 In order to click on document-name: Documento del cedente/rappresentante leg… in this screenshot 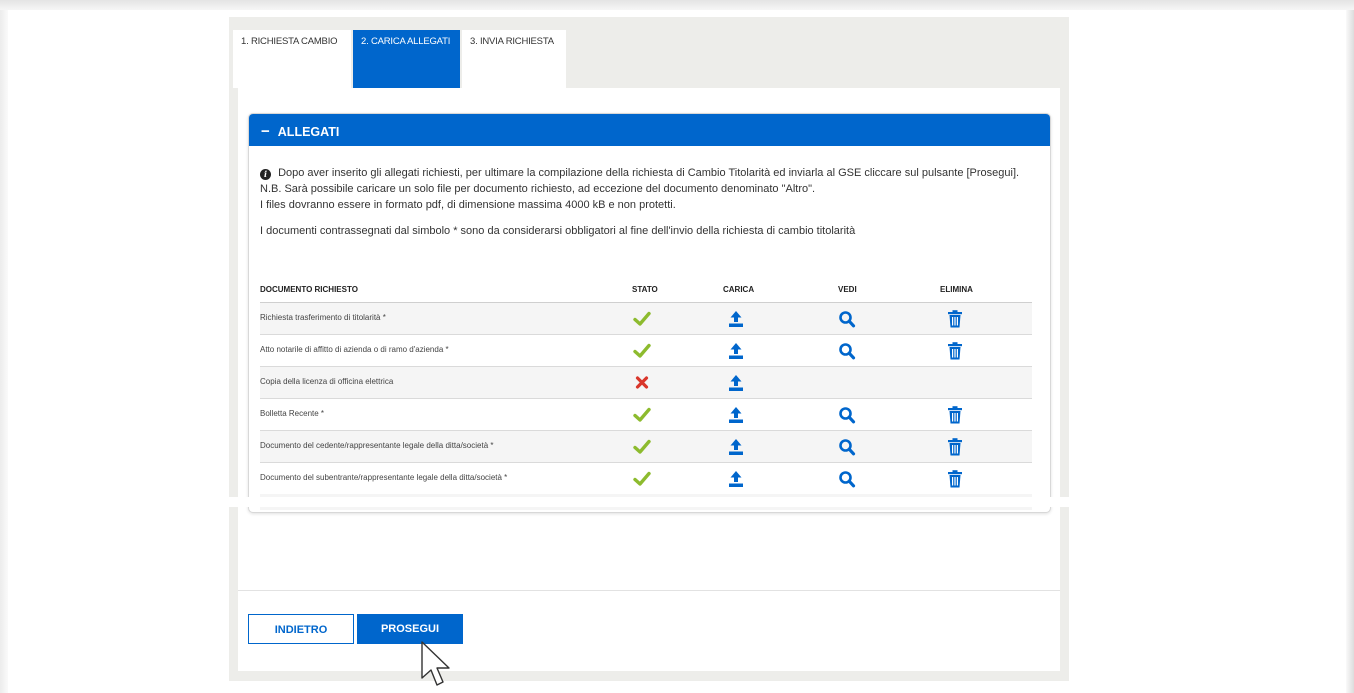, I will do `click(377, 445)`.